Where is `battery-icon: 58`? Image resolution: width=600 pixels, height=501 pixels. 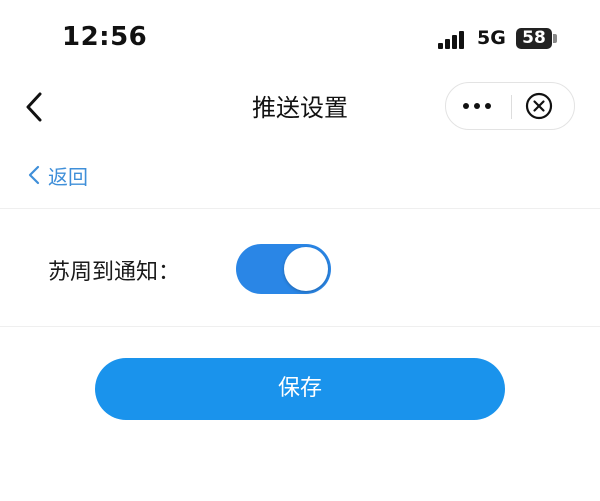
battery-icon: 58 is located at coordinates (534, 38).